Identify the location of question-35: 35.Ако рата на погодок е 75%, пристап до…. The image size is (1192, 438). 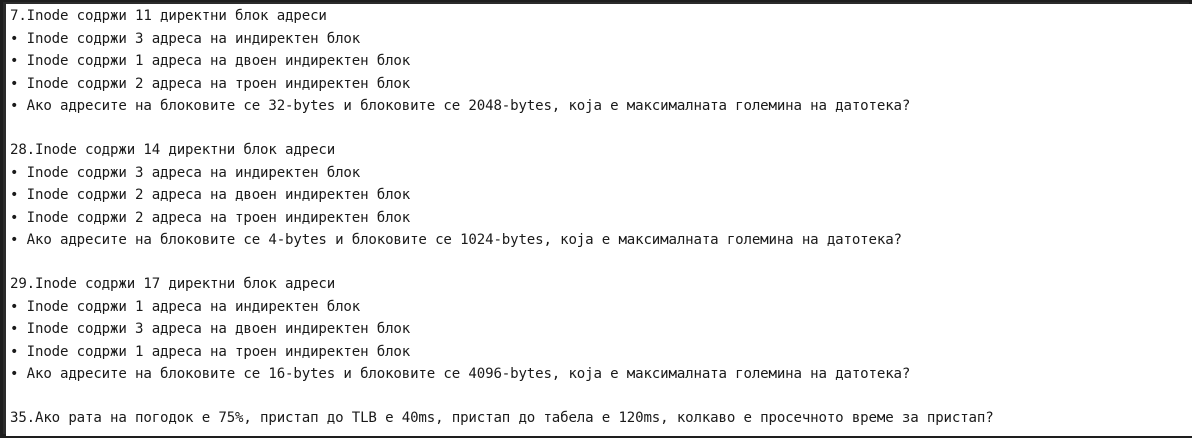
(600, 418).